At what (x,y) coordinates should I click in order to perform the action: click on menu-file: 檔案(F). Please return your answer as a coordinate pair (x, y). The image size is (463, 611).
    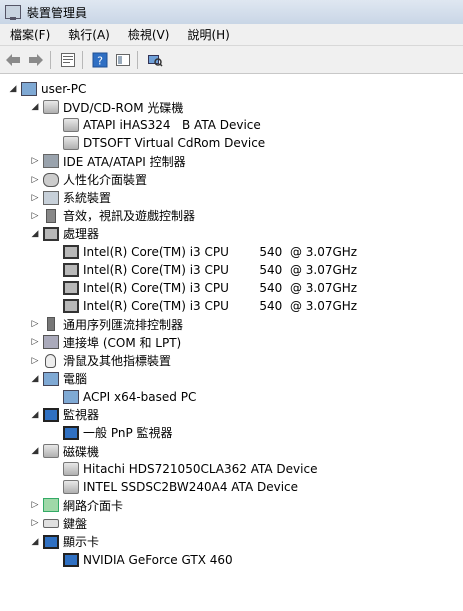
    Looking at the image, I should click on (29, 34).